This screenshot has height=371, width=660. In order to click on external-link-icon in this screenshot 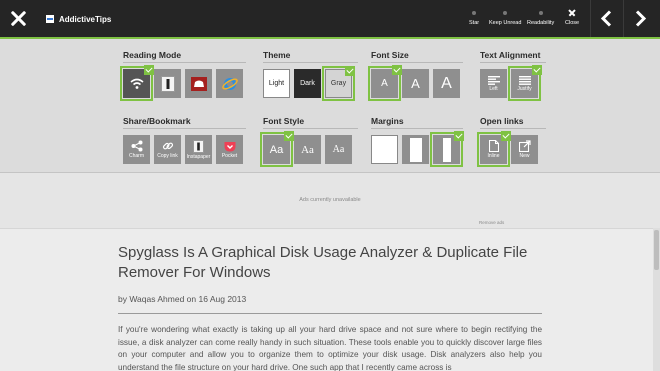, I will do `click(524, 146)`.